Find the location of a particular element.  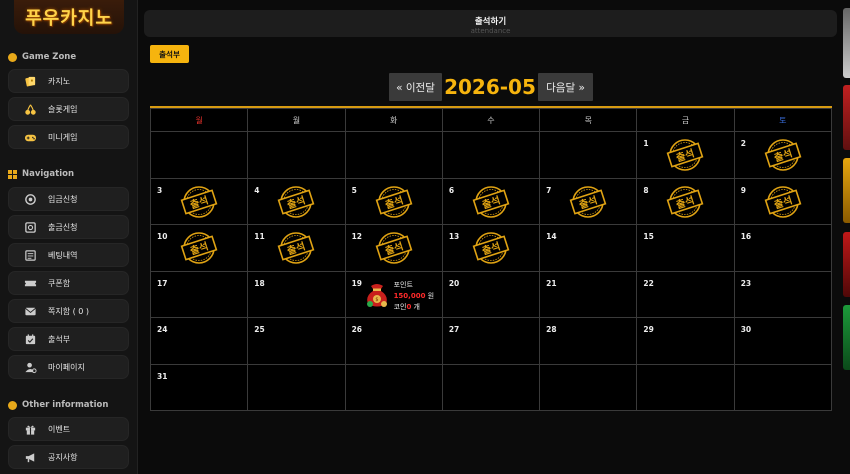

day-number: 17 is located at coordinates (162, 283).